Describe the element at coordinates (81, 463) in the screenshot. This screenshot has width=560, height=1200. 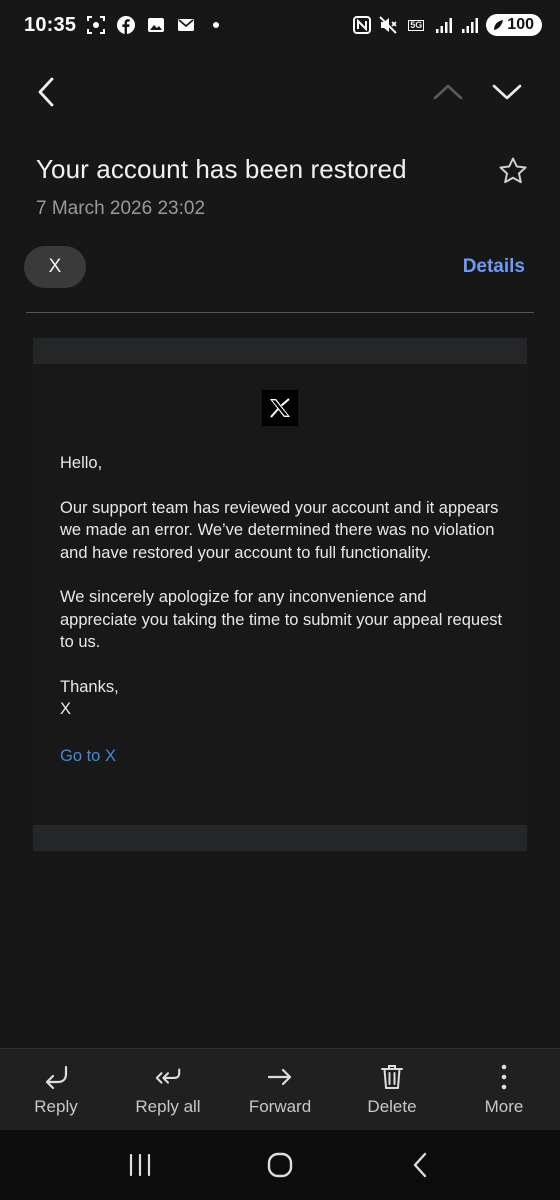
I see `email-greeting: Hello,` at that location.